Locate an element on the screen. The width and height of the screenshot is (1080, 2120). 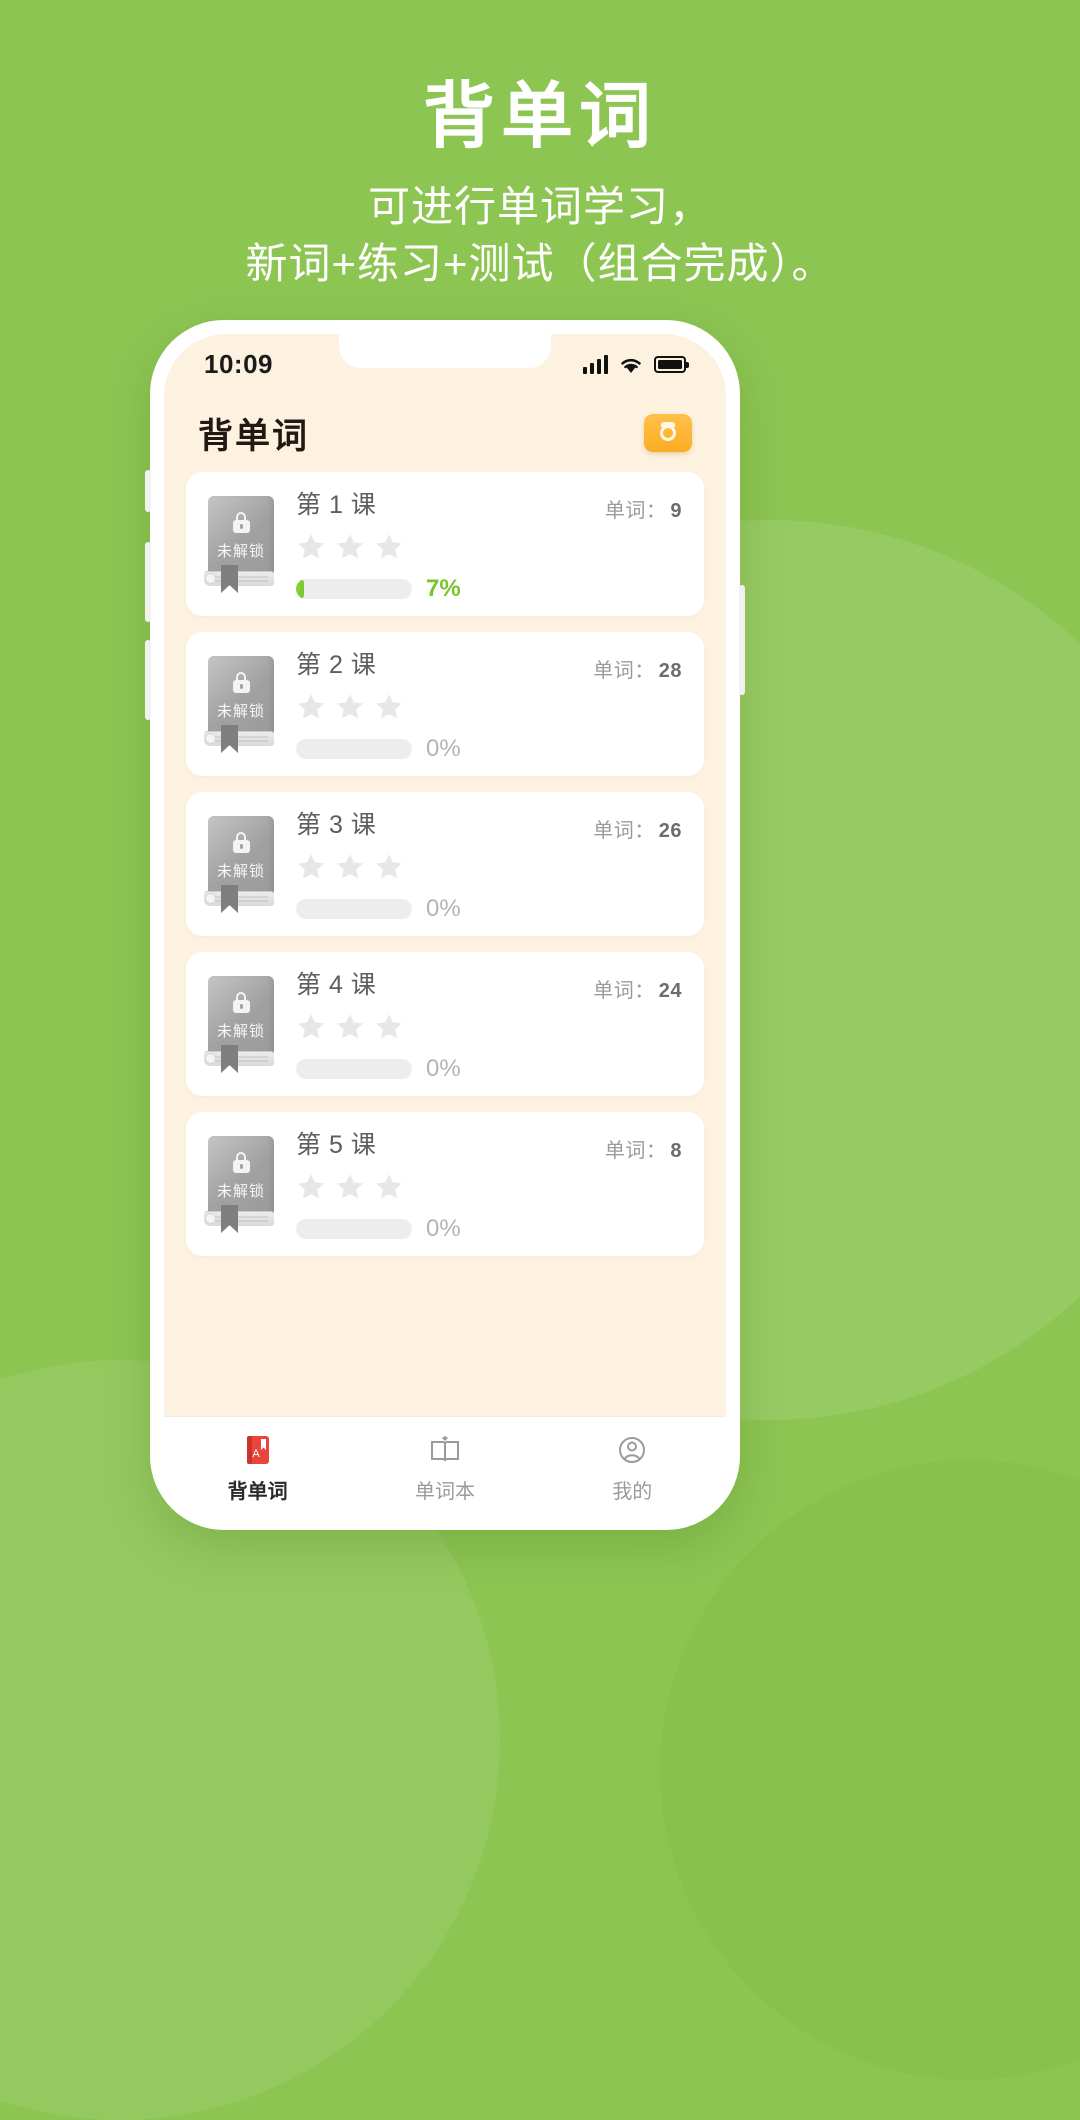
word-count: 单词： 26 is located at coordinates (637, 828).